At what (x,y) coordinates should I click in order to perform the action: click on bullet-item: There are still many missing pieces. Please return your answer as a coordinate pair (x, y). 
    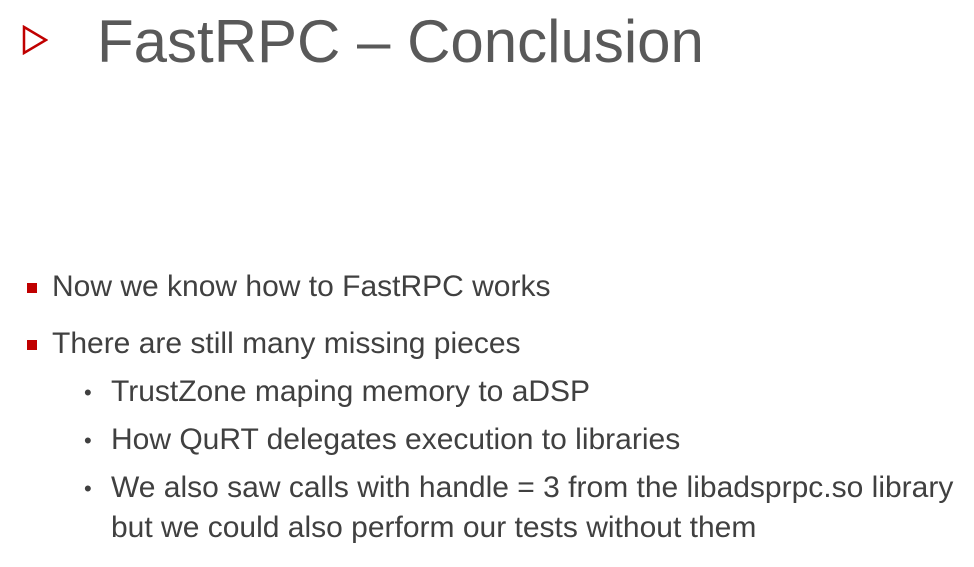
    Looking at the image, I should click on (487, 348).